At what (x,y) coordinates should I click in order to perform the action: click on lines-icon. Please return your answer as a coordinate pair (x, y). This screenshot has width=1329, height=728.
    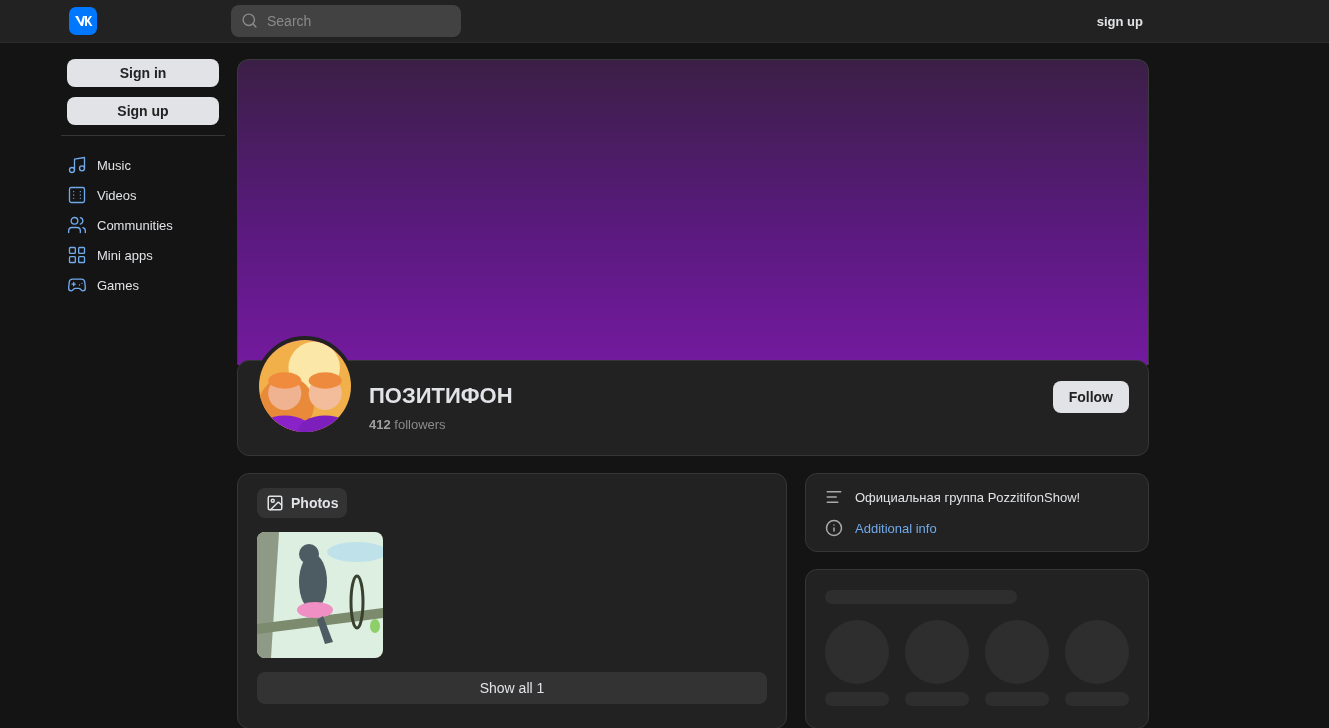
    Looking at the image, I should click on (834, 497).